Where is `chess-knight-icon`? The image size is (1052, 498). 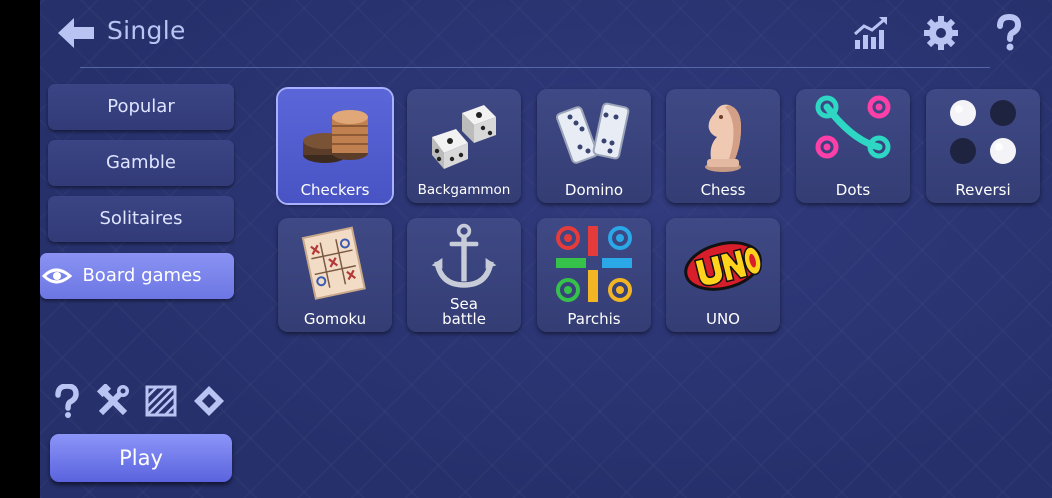
chess-knight-icon is located at coordinates (723, 138).